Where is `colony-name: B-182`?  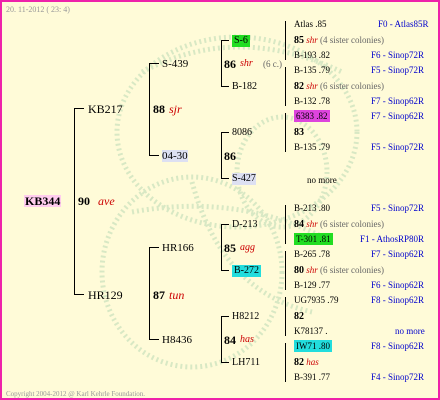
colony-name: B-182 is located at coordinates (244, 87).